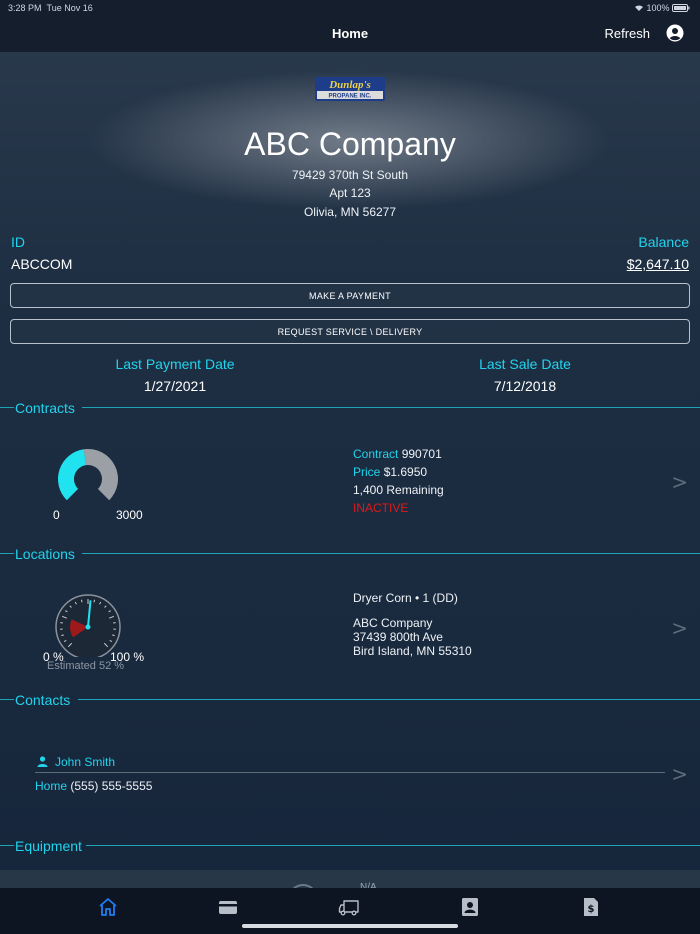  I want to click on wifi-icon, so click(638, 8).